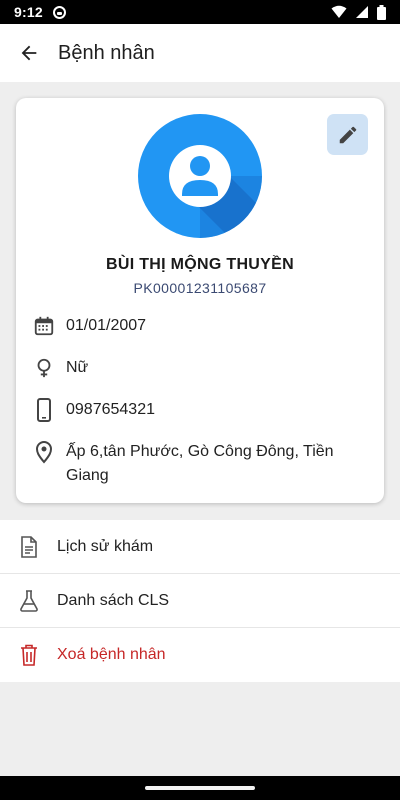 The width and height of the screenshot is (400, 800). I want to click on address-text: Ấp 6,tân Phước, Gò Công Đông, Tiền Giang, so click(200, 463).